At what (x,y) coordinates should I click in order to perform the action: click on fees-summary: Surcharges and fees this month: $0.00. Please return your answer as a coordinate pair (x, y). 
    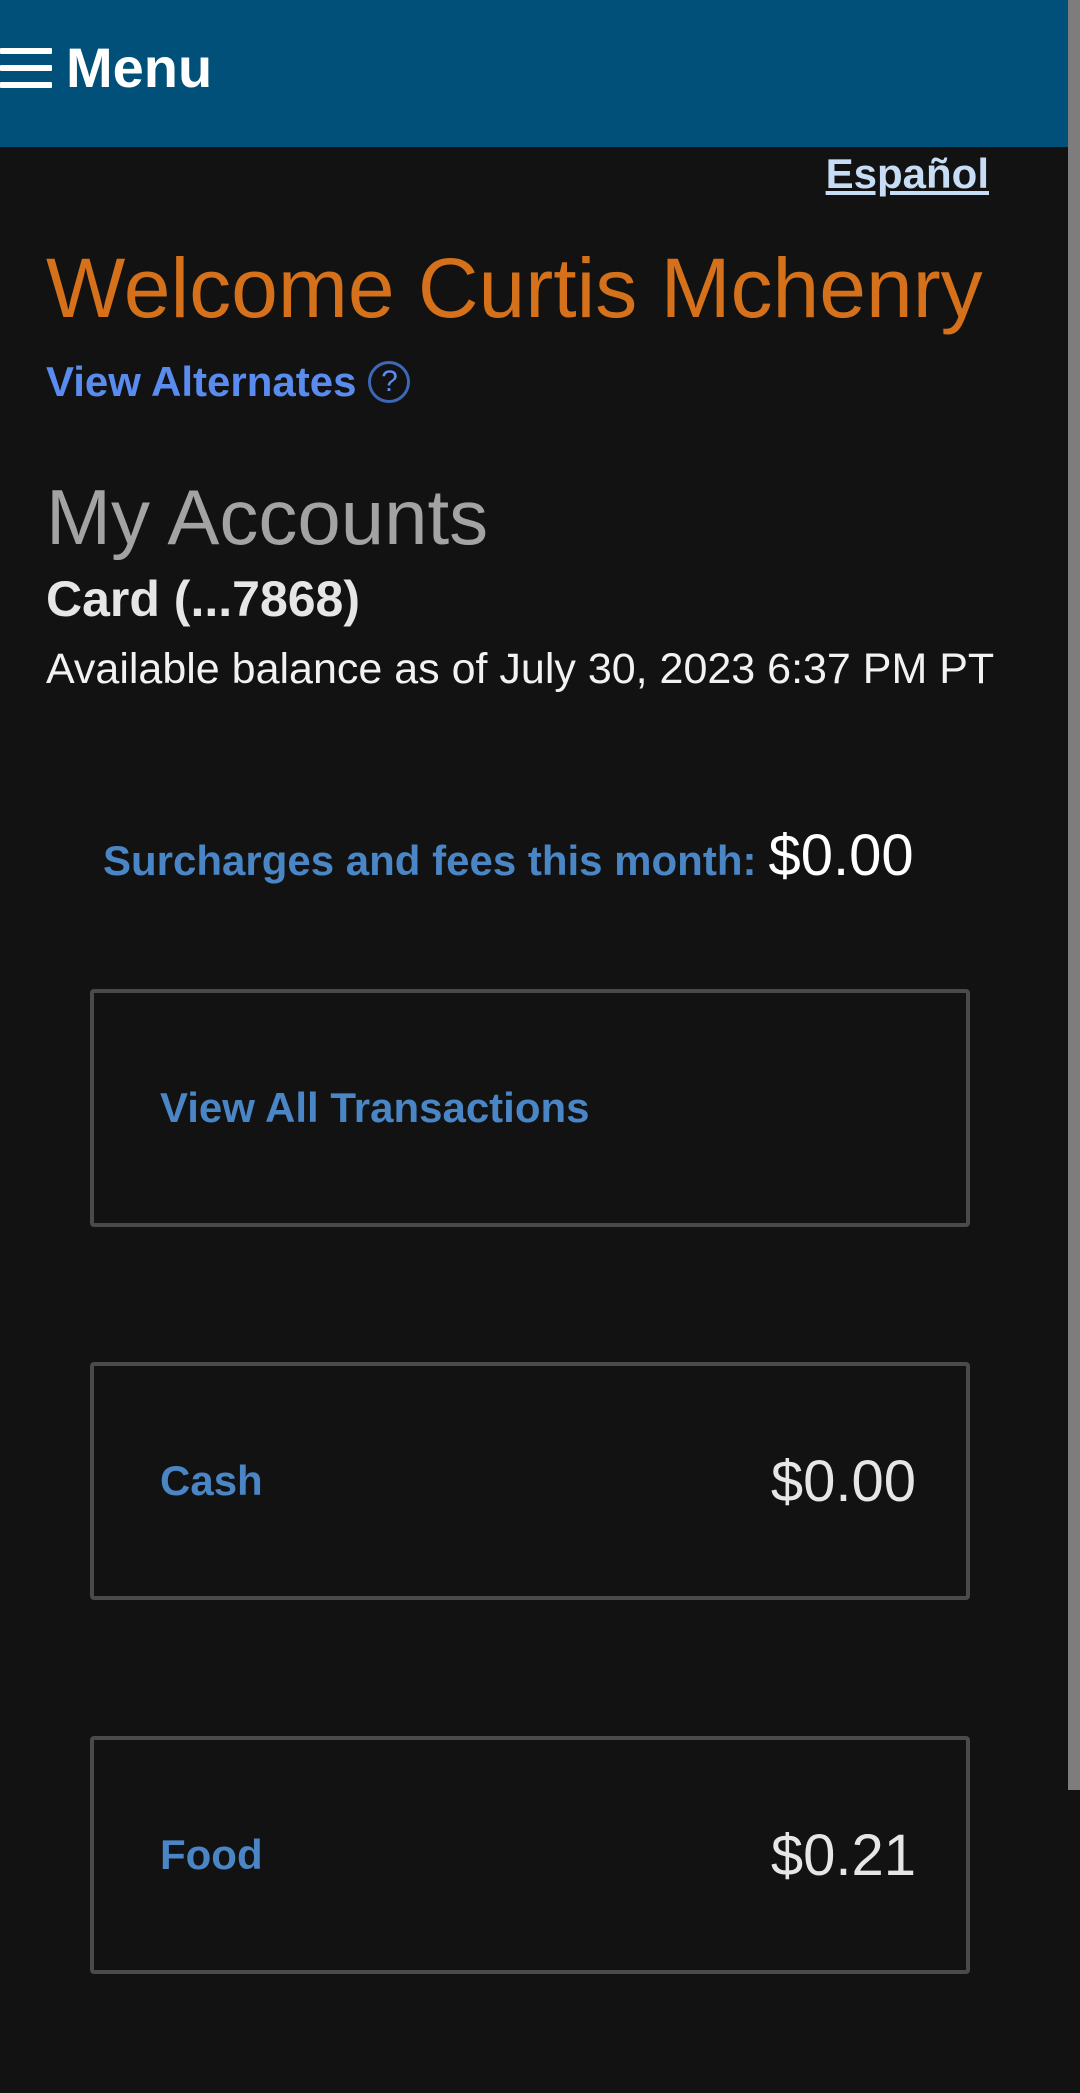
    Looking at the image, I should click on (508, 855).